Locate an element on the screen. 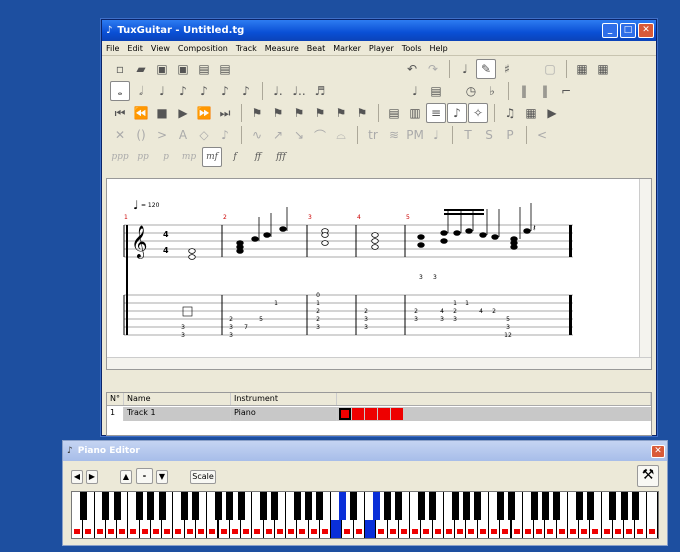 This screenshot has height=552, width=680. trill-icon: tr is located at coordinates (373, 135).